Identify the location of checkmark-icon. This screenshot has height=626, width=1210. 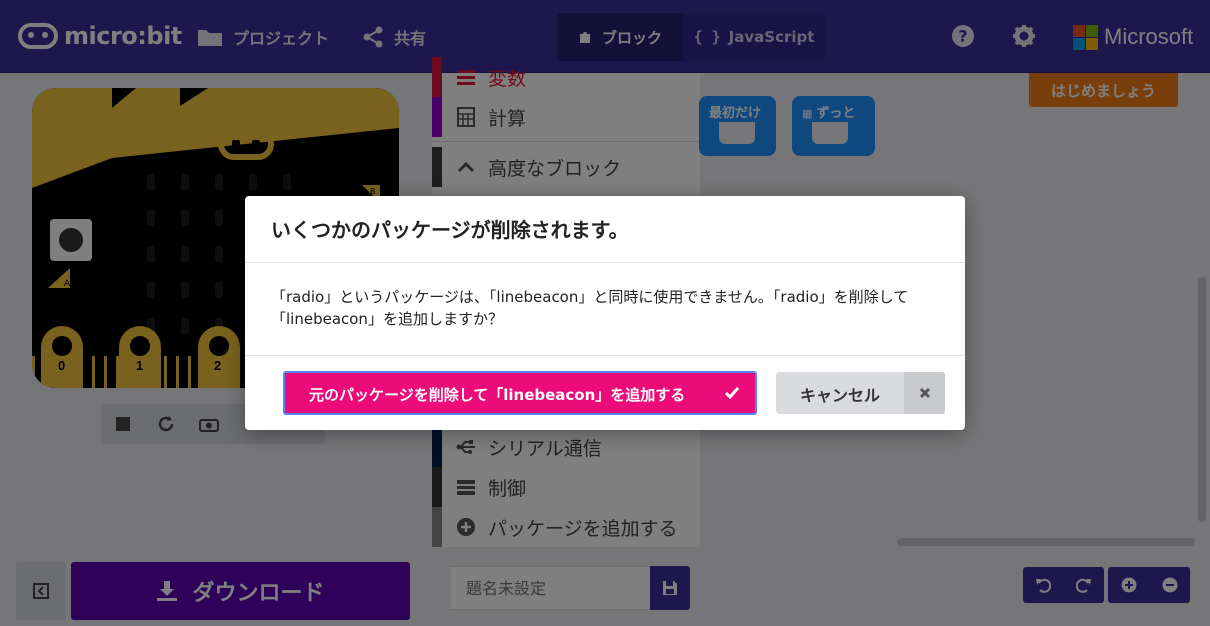
(732, 393).